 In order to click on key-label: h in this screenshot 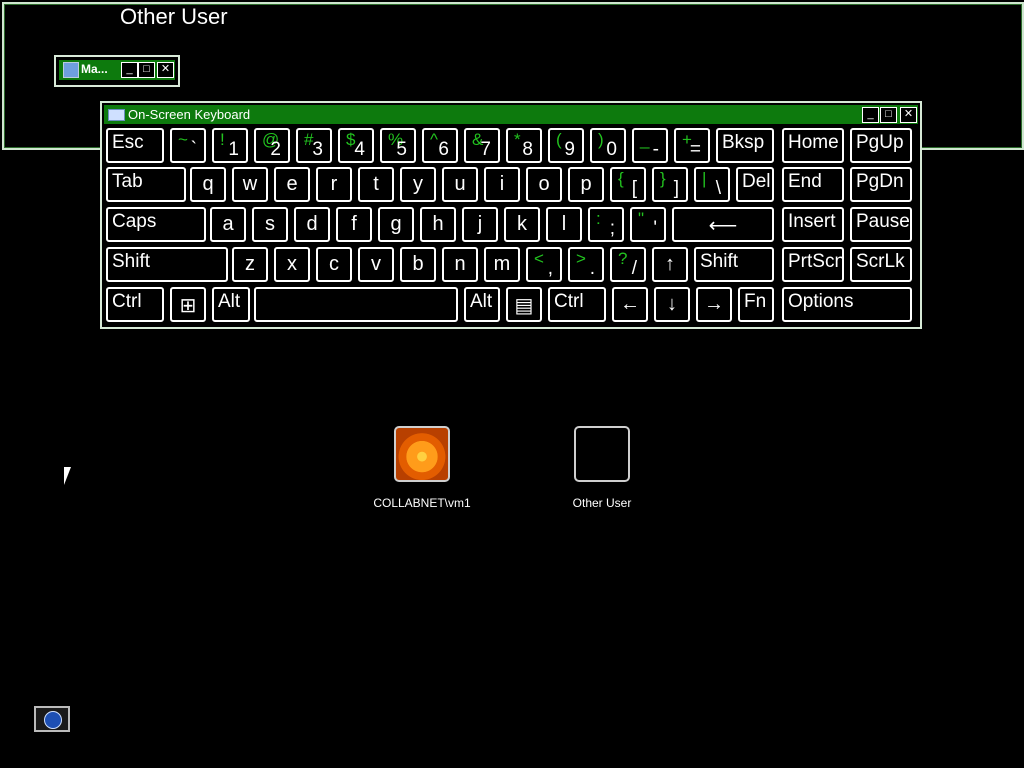, I will do `click(438, 224)`.